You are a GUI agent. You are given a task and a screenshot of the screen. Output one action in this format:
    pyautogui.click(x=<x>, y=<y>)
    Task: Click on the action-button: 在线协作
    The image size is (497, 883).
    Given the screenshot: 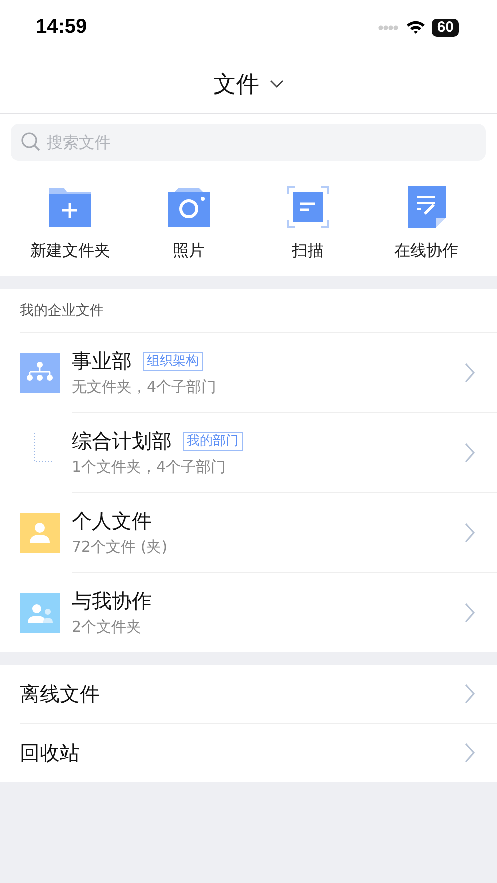 What is the action you would take?
    pyautogui.click(x=426, y=223)
    